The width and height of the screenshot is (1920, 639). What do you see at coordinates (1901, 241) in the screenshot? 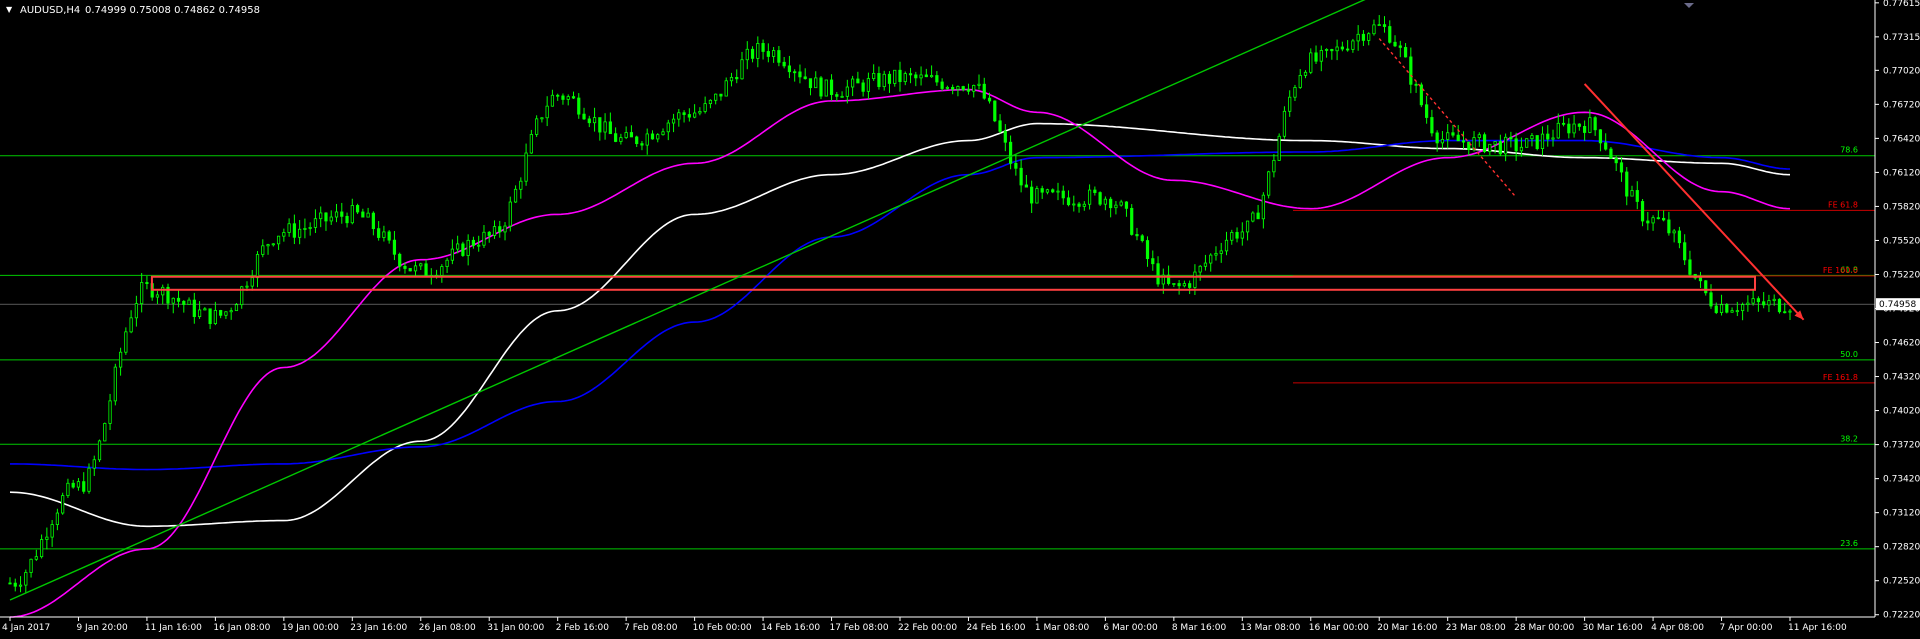
I see `y-tick-label: 0.75520` at bounding box center [1901, 241].